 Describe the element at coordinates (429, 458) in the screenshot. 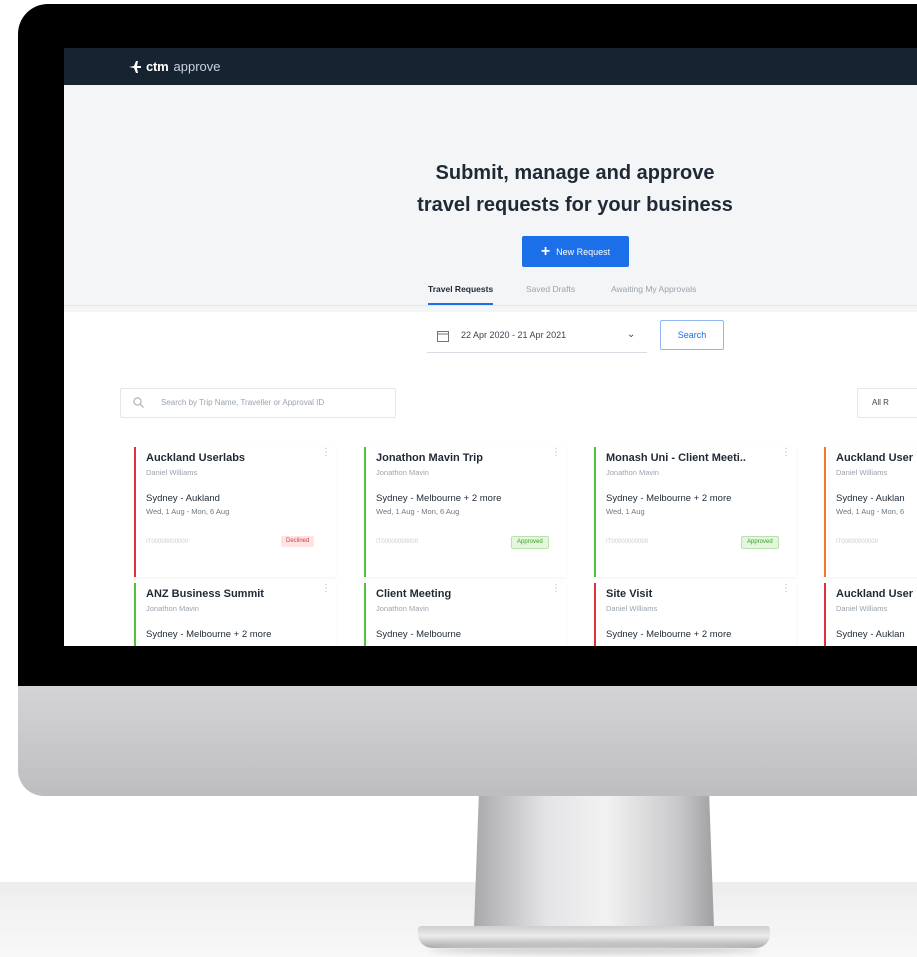

I see `trip-name: Jonathon Mavin Trip` at that location.